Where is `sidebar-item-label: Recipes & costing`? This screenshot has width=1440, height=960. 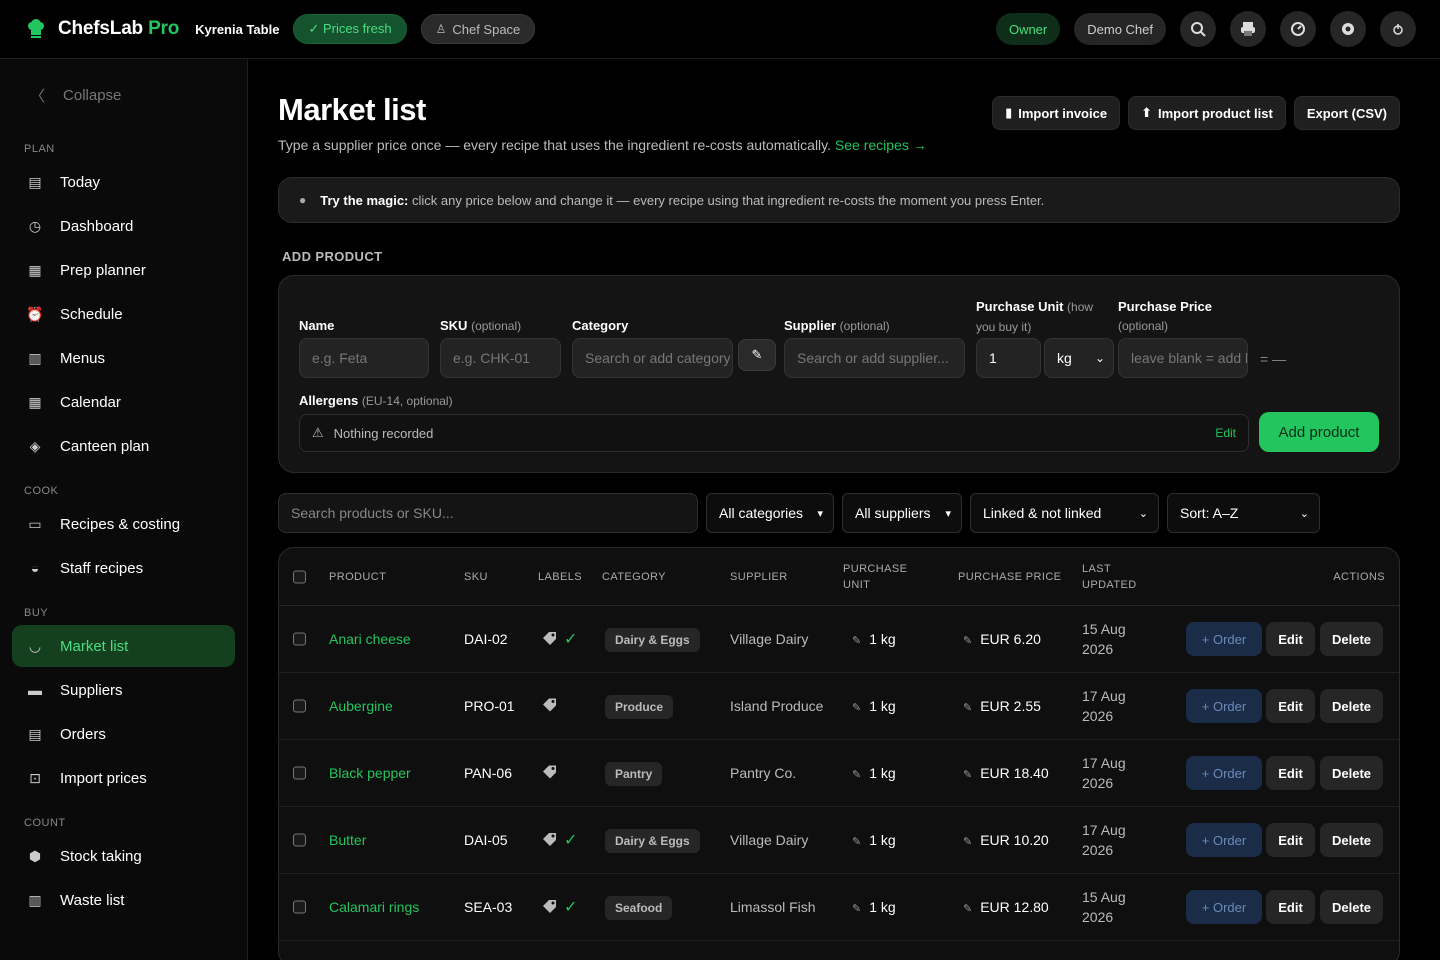 sidebar-item-label: Recipes & costing is located at coordinates (120, 524).